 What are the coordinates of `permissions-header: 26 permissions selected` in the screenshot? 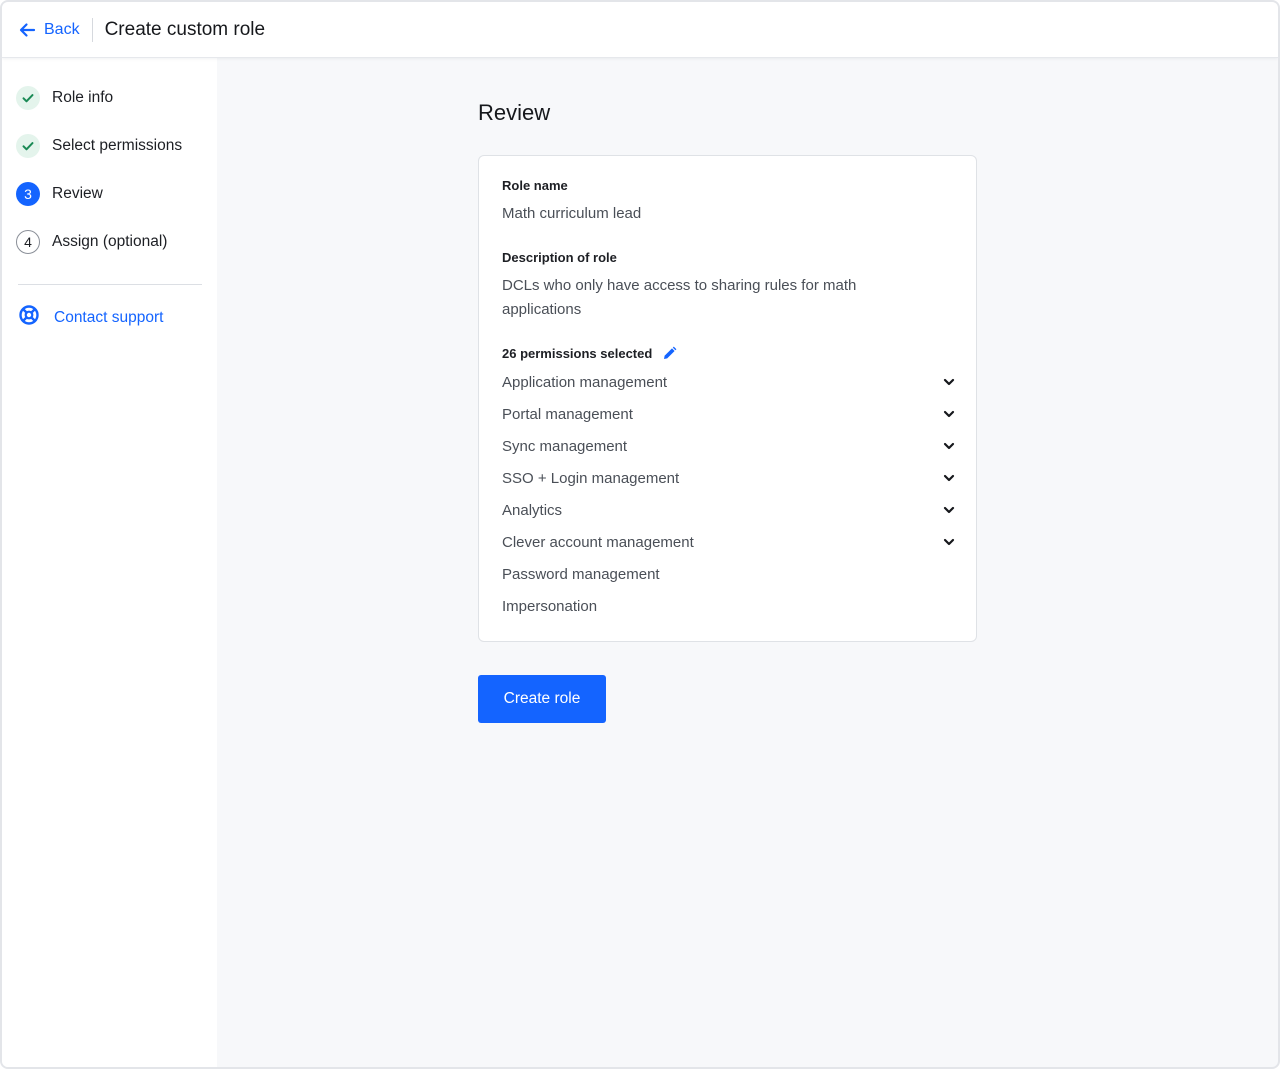 It's located at (589, 353).